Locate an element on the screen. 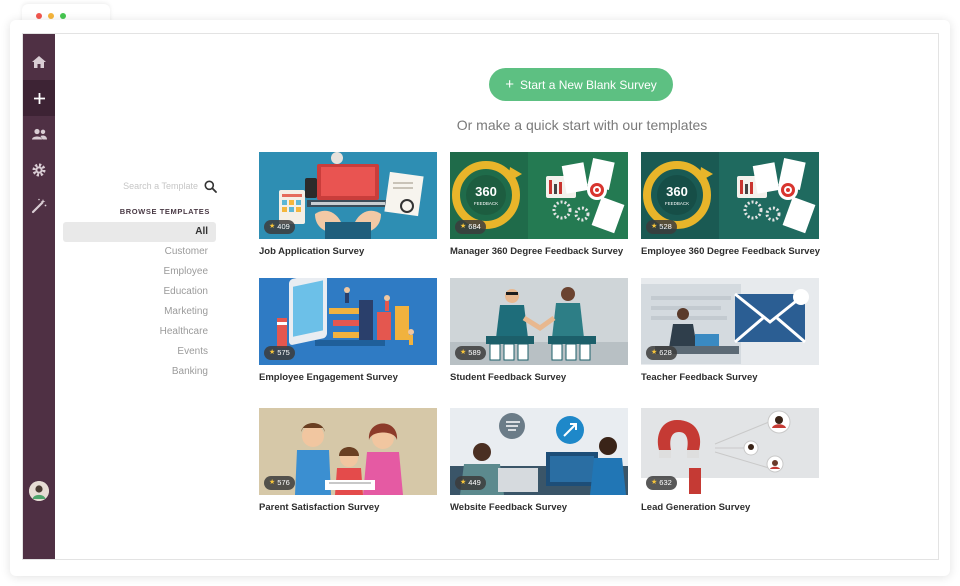  template-thumbnail: ★ 575 is located at coordinates (348, 321).